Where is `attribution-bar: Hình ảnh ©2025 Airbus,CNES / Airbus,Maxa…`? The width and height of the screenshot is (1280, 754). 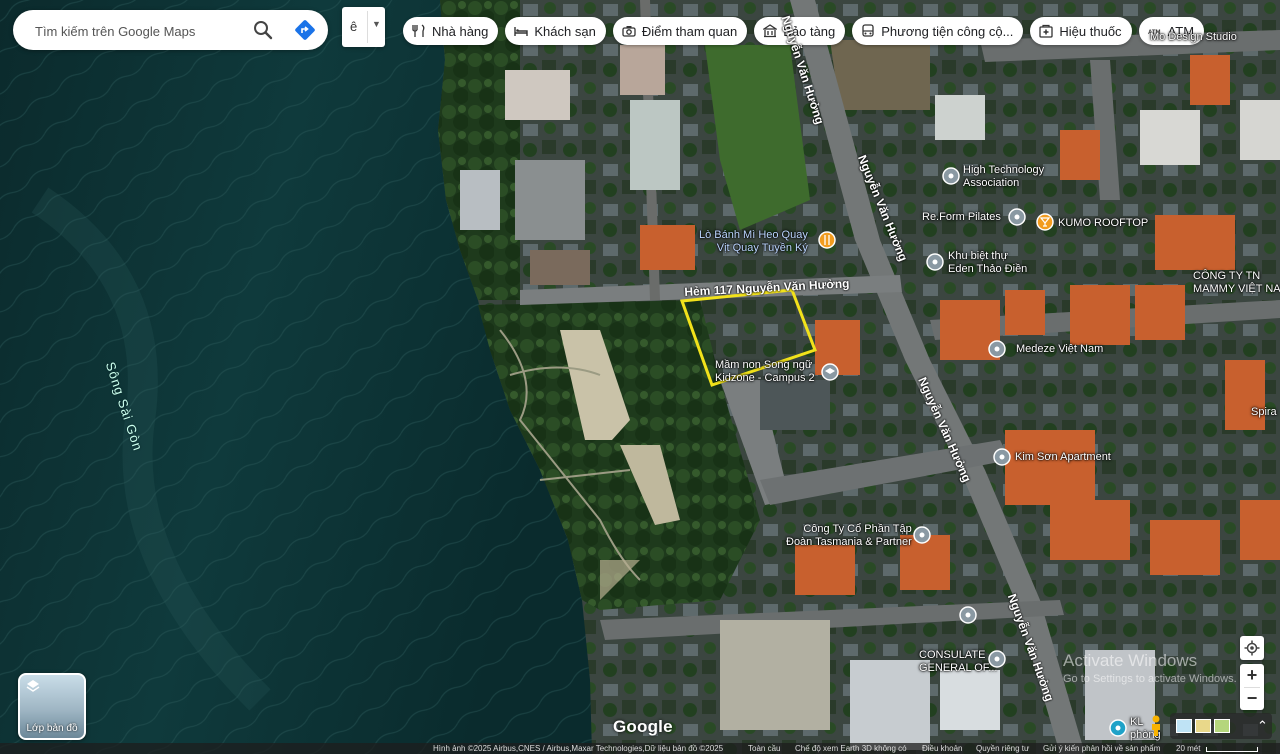
attribution-bar: Hình ảnh ©2025 Airbus,CNES / Airbus,Maxa… is located at coordinates (640, 748).